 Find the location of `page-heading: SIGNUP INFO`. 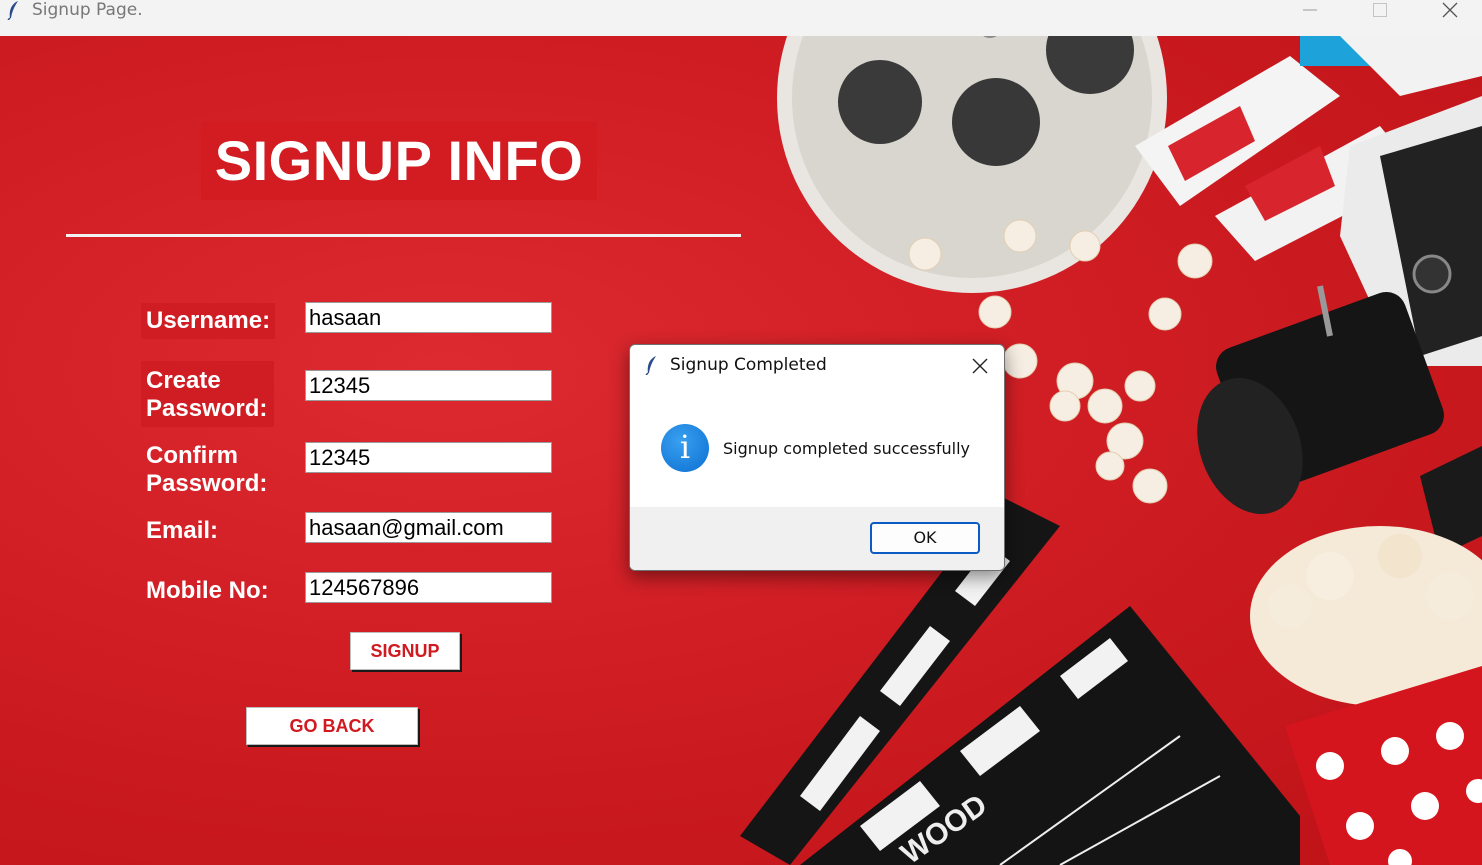

page-heading: SIGNUP INFO is located at coordinates (399, 160).